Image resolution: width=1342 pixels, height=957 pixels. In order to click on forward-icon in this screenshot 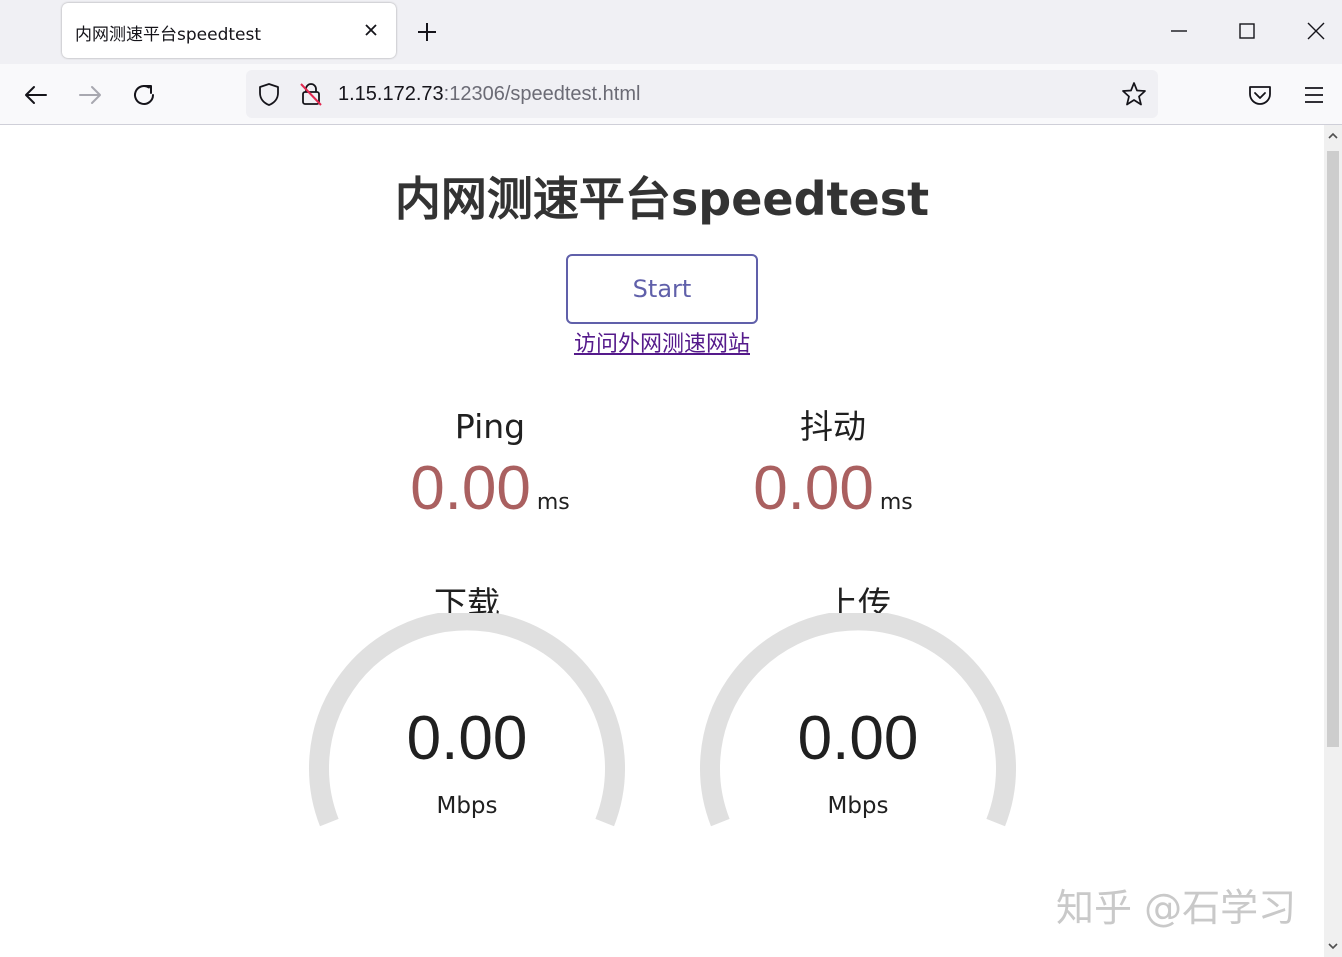, I will do `click(90, 95)`.